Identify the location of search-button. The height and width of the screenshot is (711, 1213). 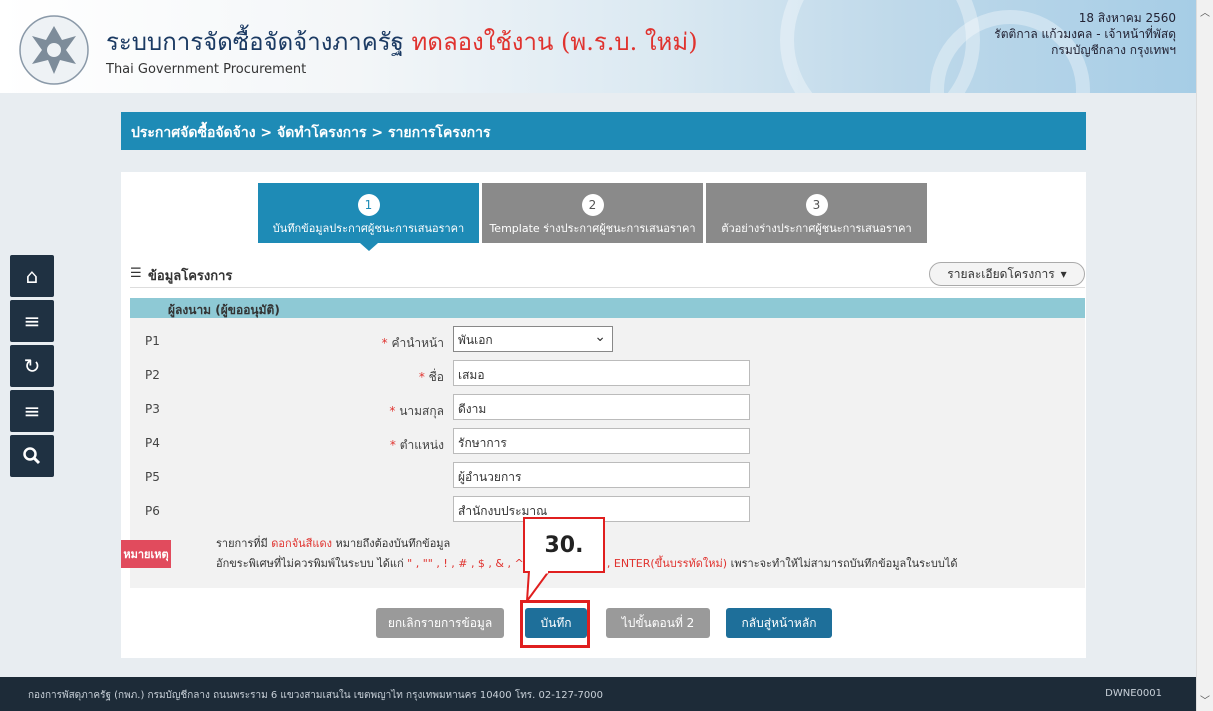
(32, 456).